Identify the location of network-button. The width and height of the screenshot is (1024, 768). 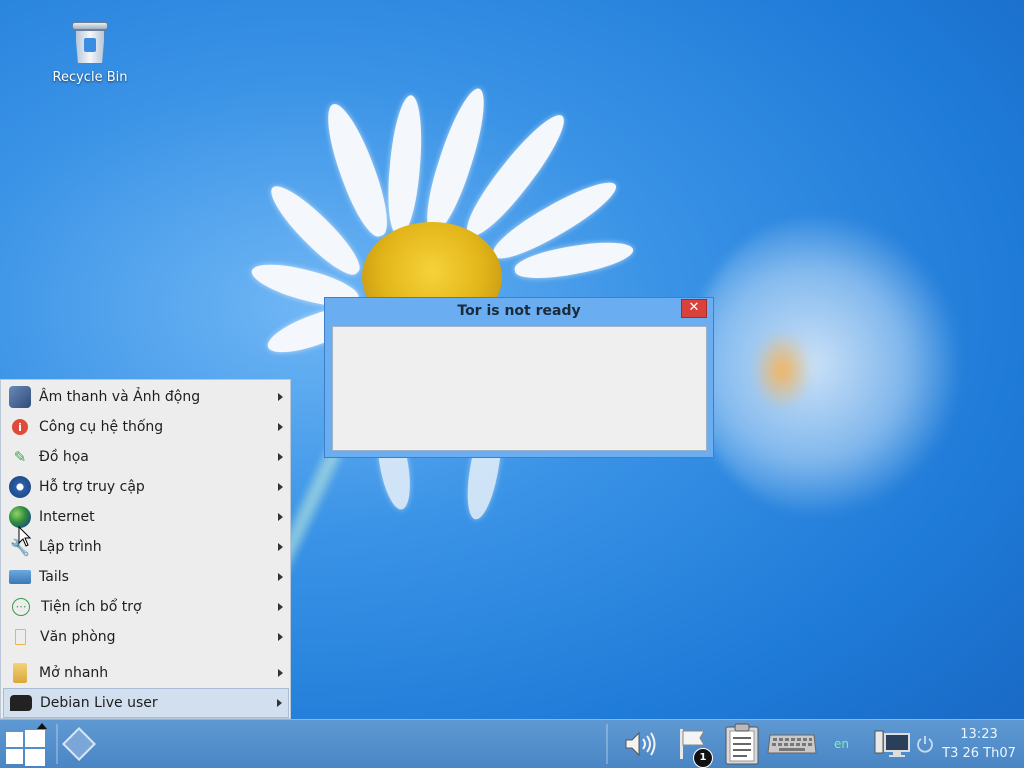
(892, 744).